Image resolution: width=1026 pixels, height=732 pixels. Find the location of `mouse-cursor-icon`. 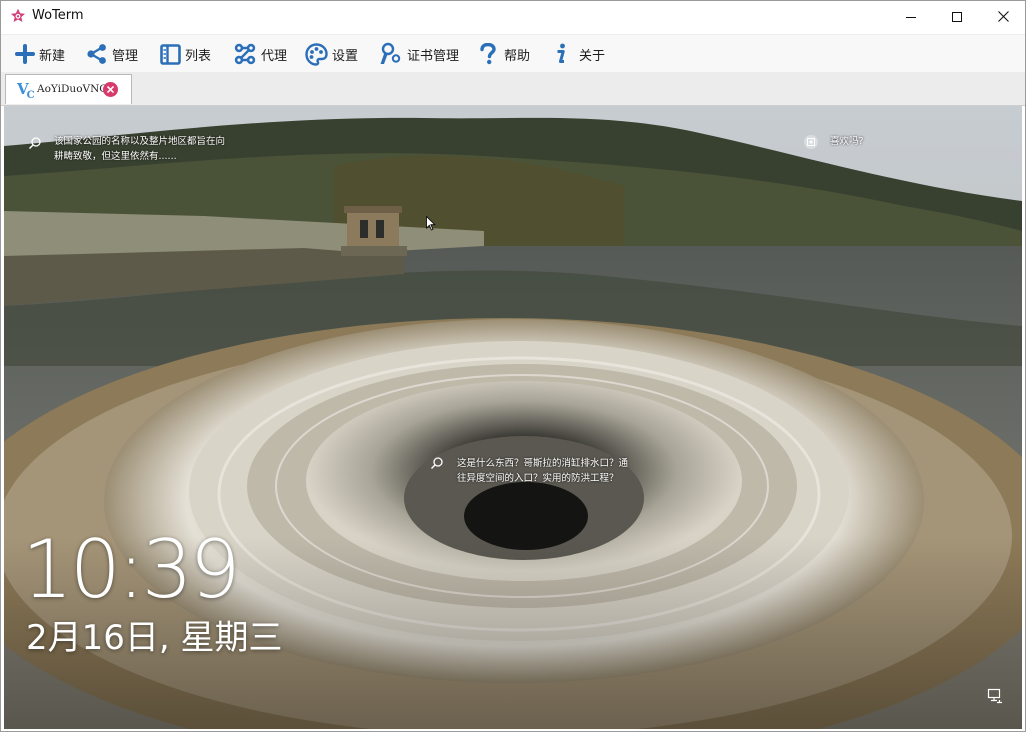

mouse-cursor-icon is located at coordinates (431, 223).